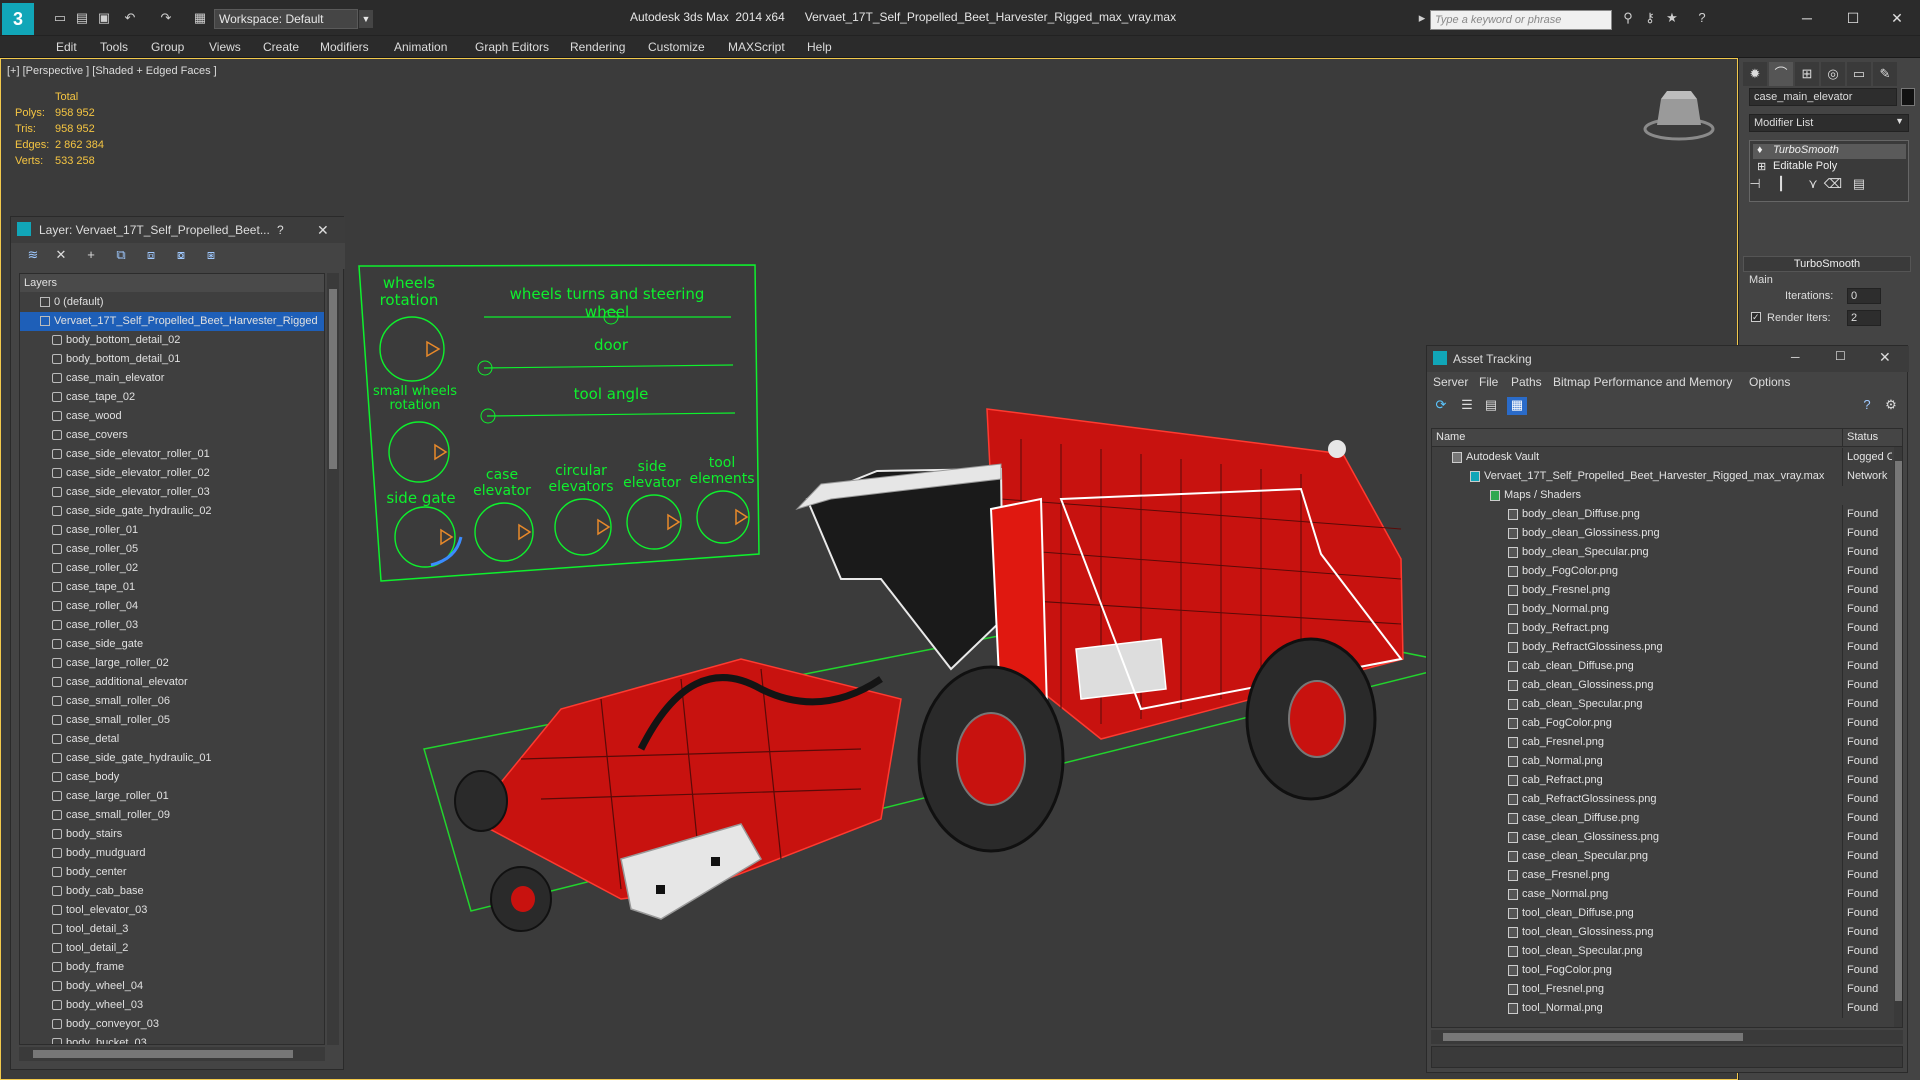 The image size is (1920, 1080). I want to click on layer-object-row: tool_elevator_03, so click(172, 910).